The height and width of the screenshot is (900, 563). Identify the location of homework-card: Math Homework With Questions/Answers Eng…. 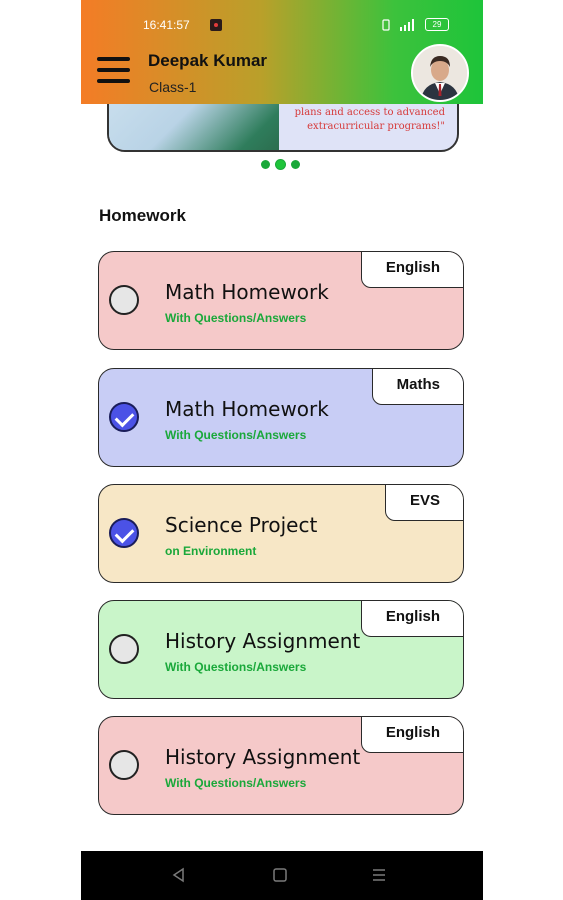
(281, 300).